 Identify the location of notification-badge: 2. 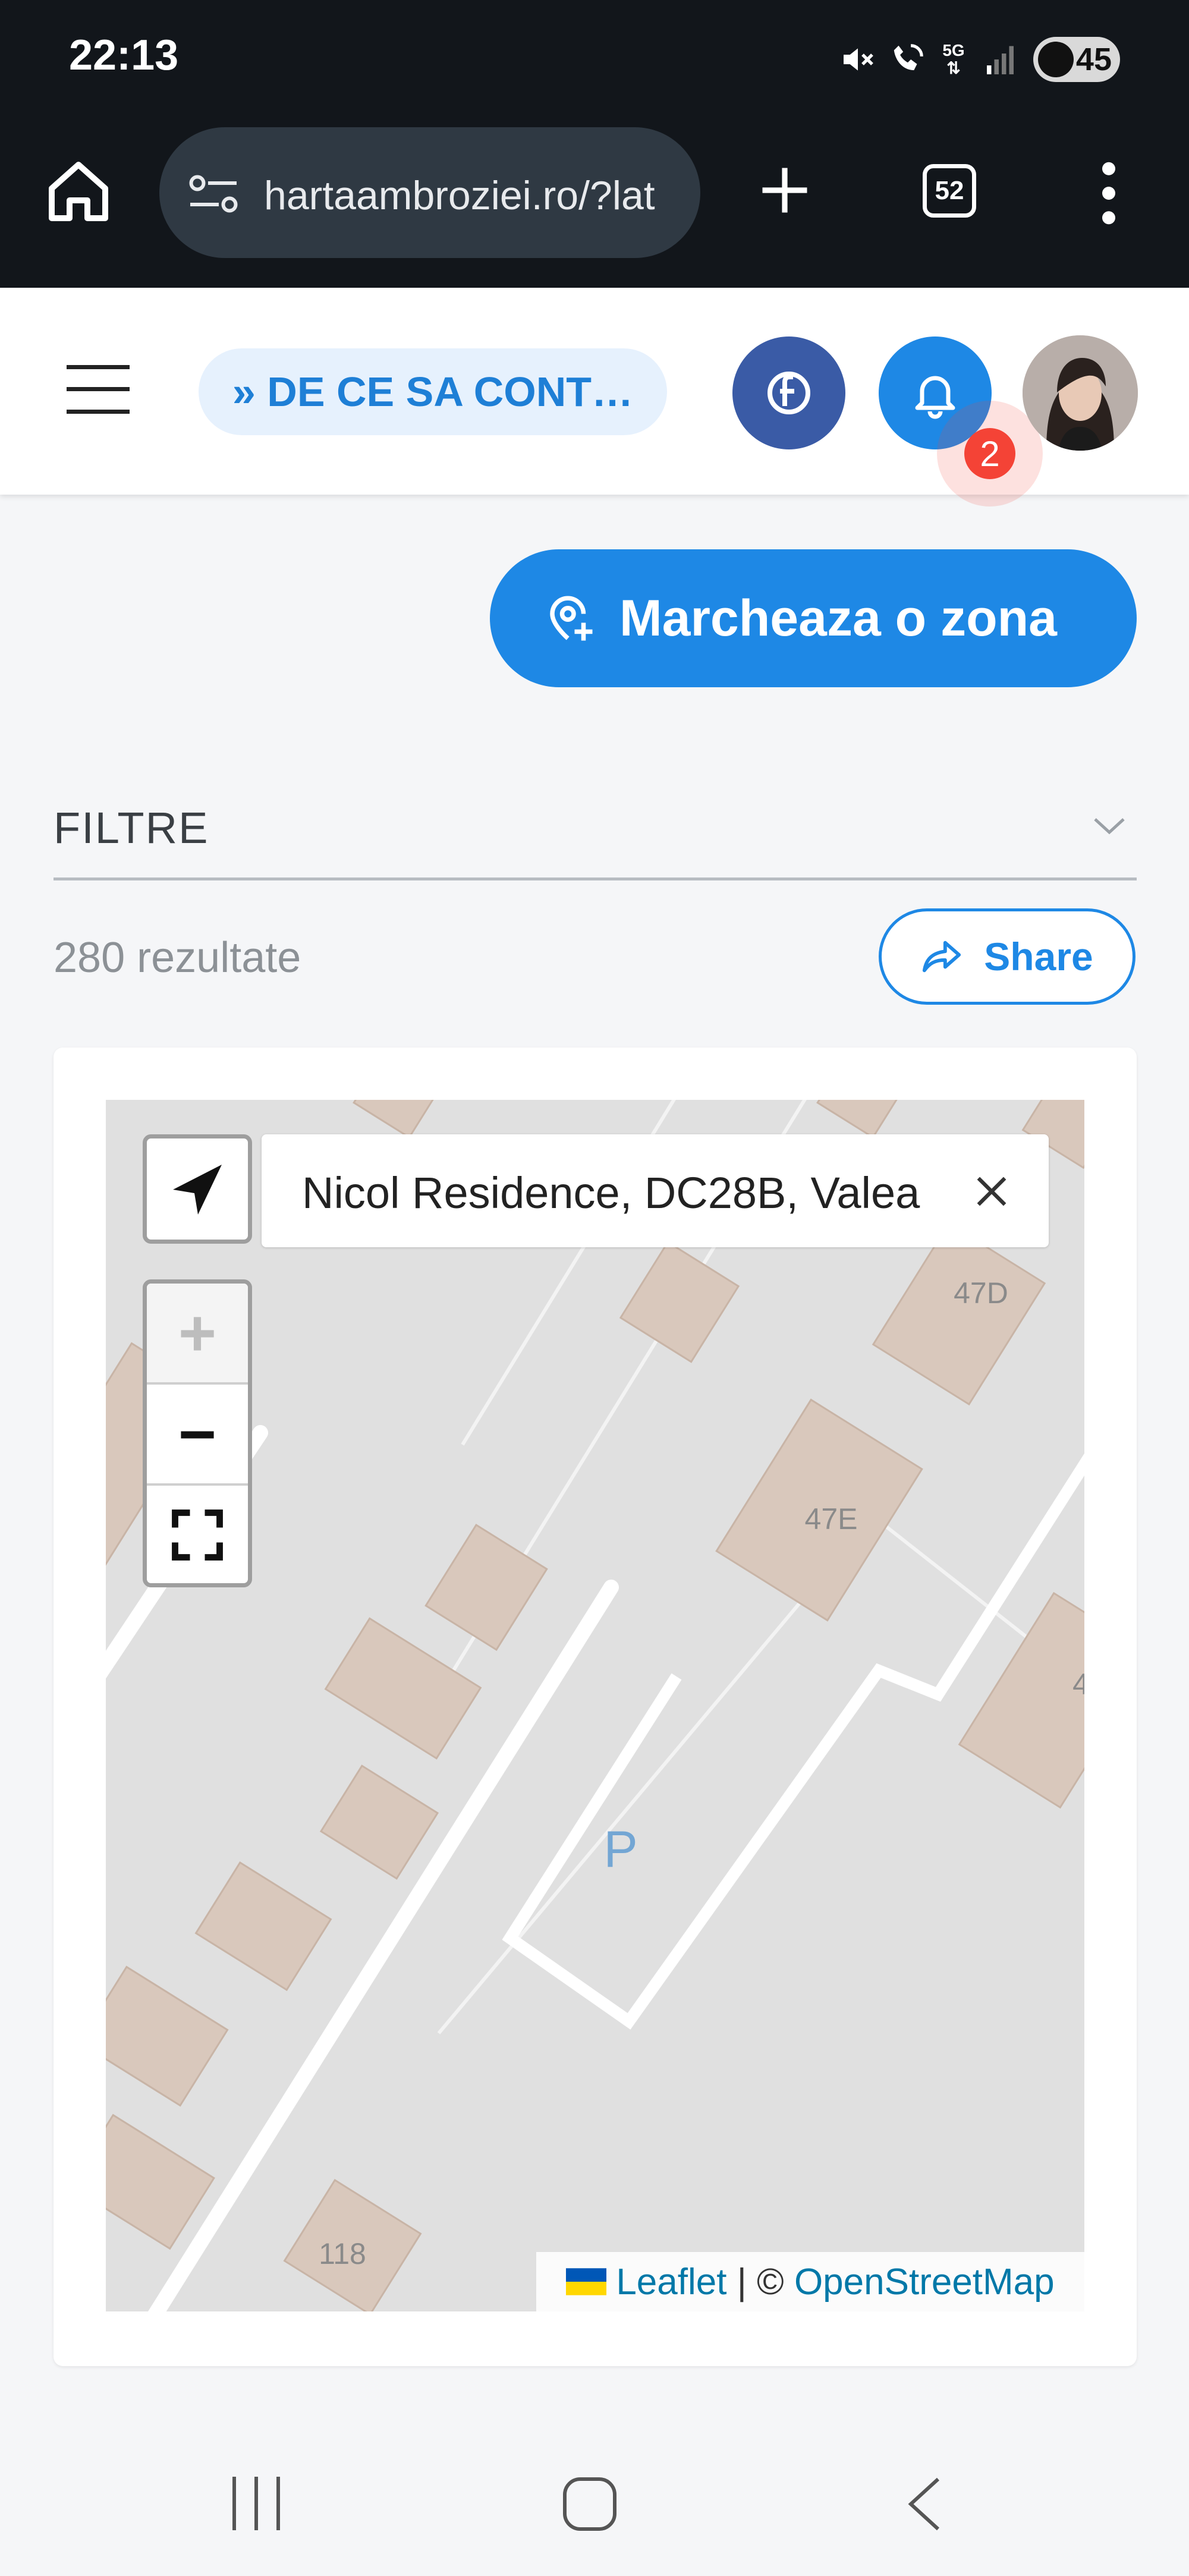
(990, 454).